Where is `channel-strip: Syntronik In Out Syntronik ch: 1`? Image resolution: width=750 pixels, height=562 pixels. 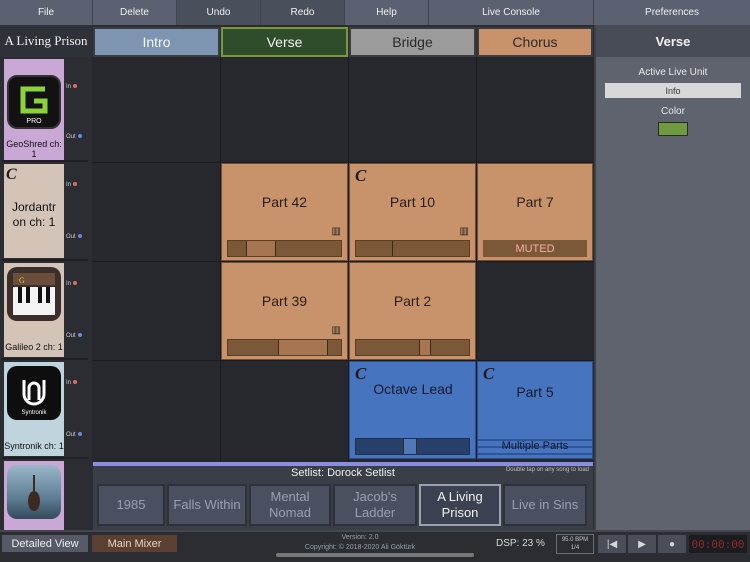
channel-strip: Syntronik In Out Syntronik ch: 1 is located at coordinates (45, 409).